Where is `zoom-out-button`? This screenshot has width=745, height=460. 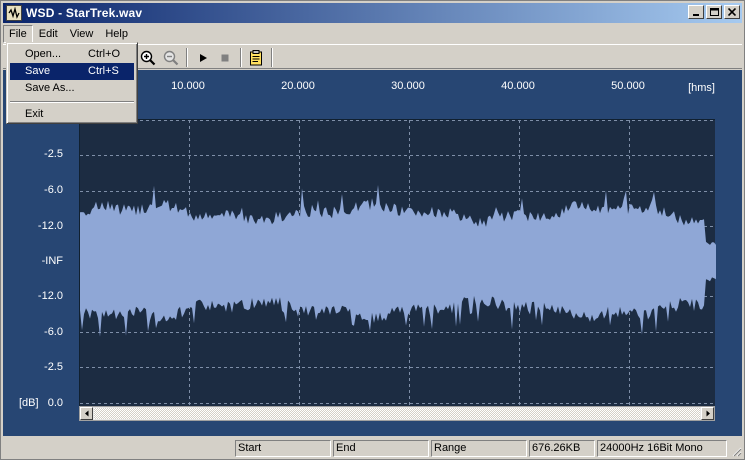
zoom-out-button is located at coordinates (171, 57).